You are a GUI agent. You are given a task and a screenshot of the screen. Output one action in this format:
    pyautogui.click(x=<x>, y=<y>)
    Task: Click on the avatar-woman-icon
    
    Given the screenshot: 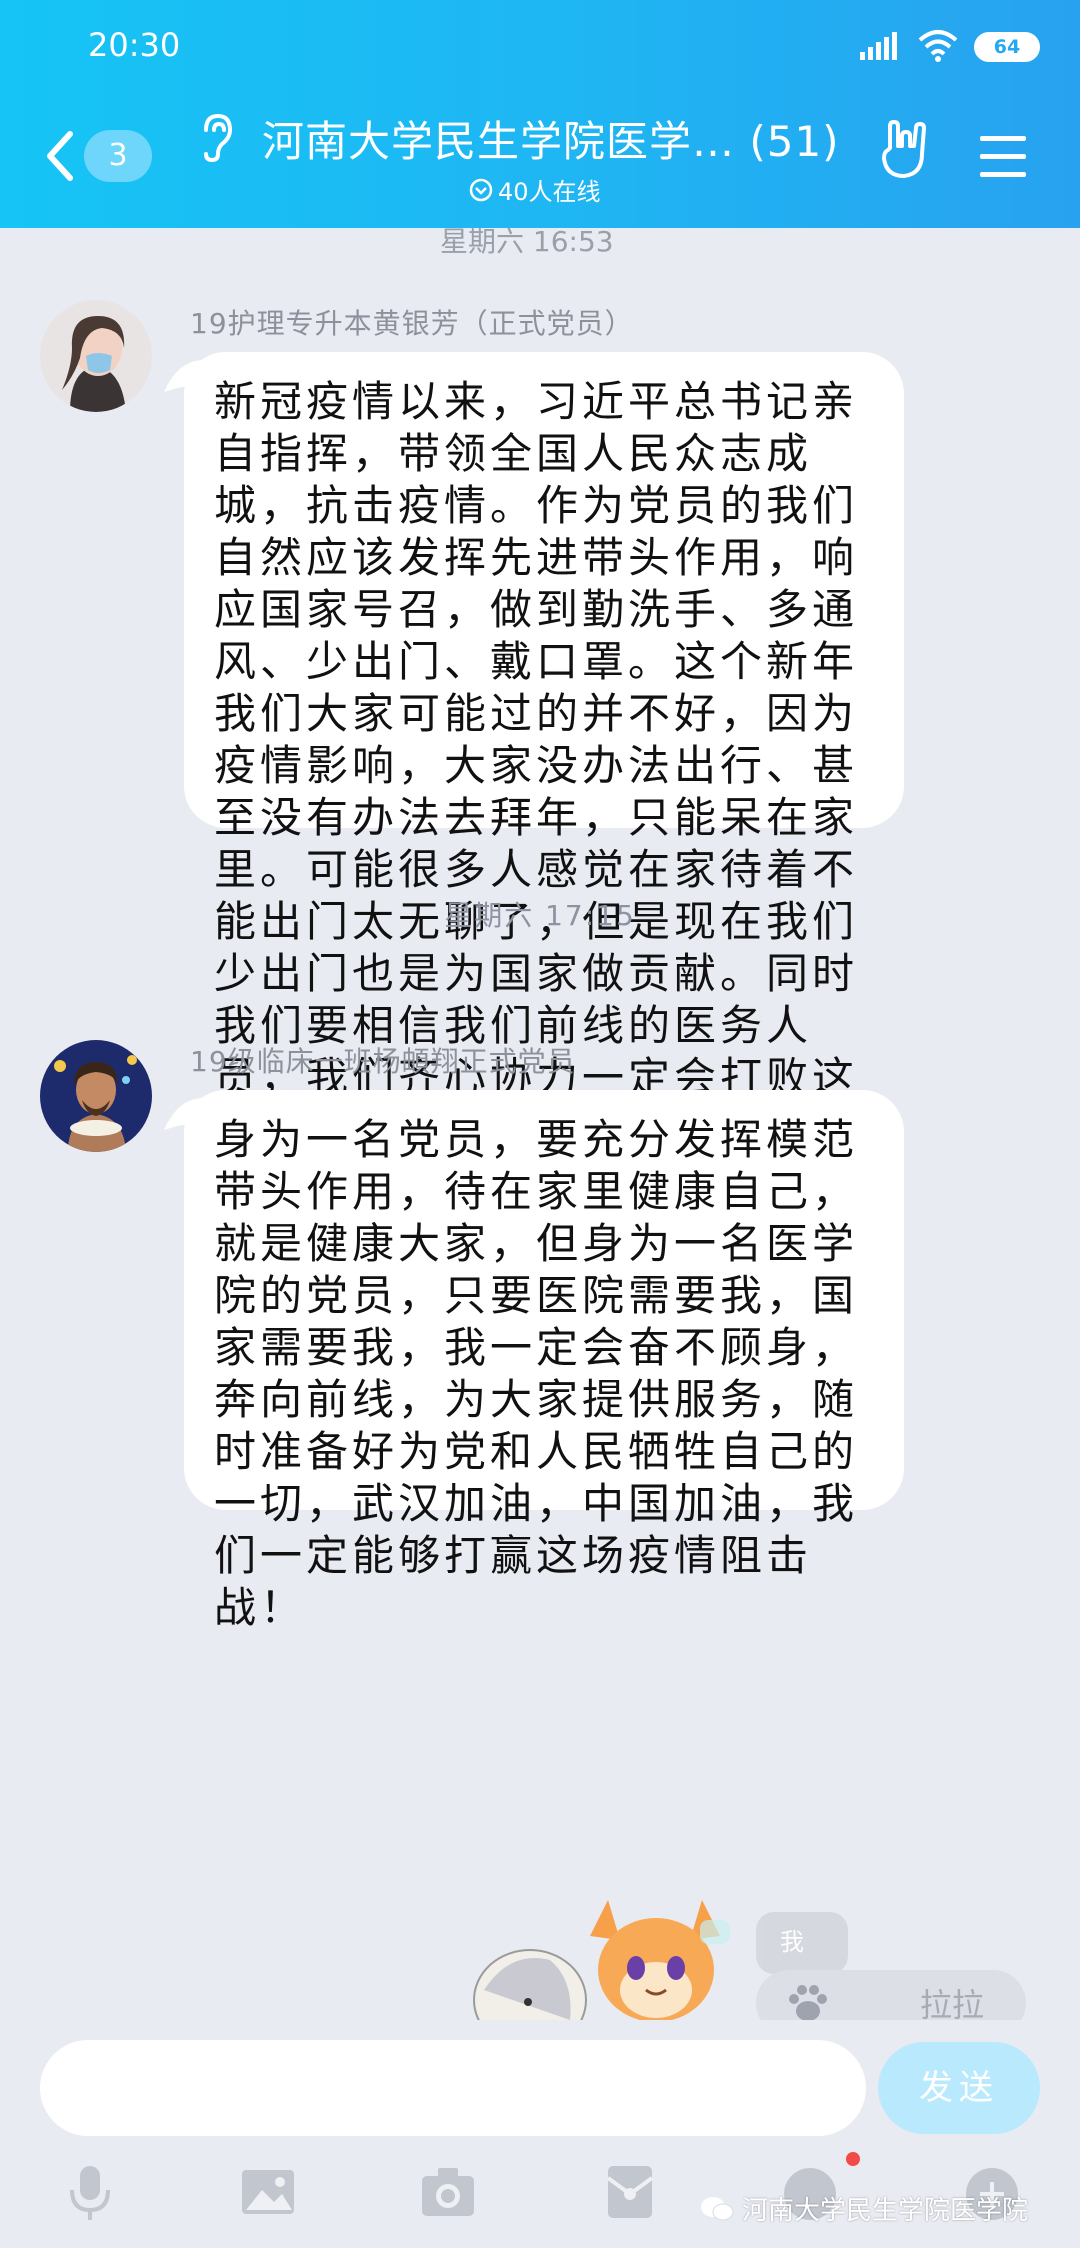 What is the action you would take?
    pyautogui.click(x=96, y=356)
    